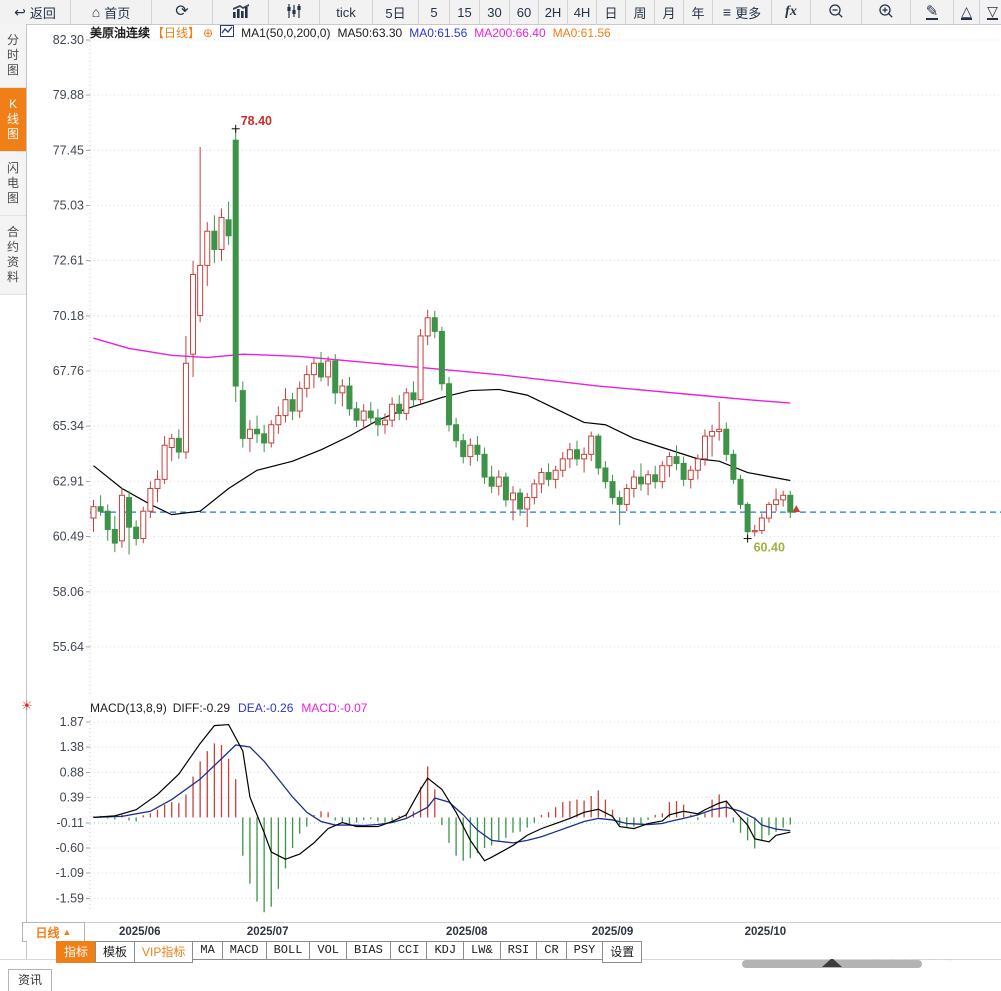 Image resolution: width=1001 pixels, height=991 pixels. I want to click on interval-15min-button: 15, so click(465, 12).